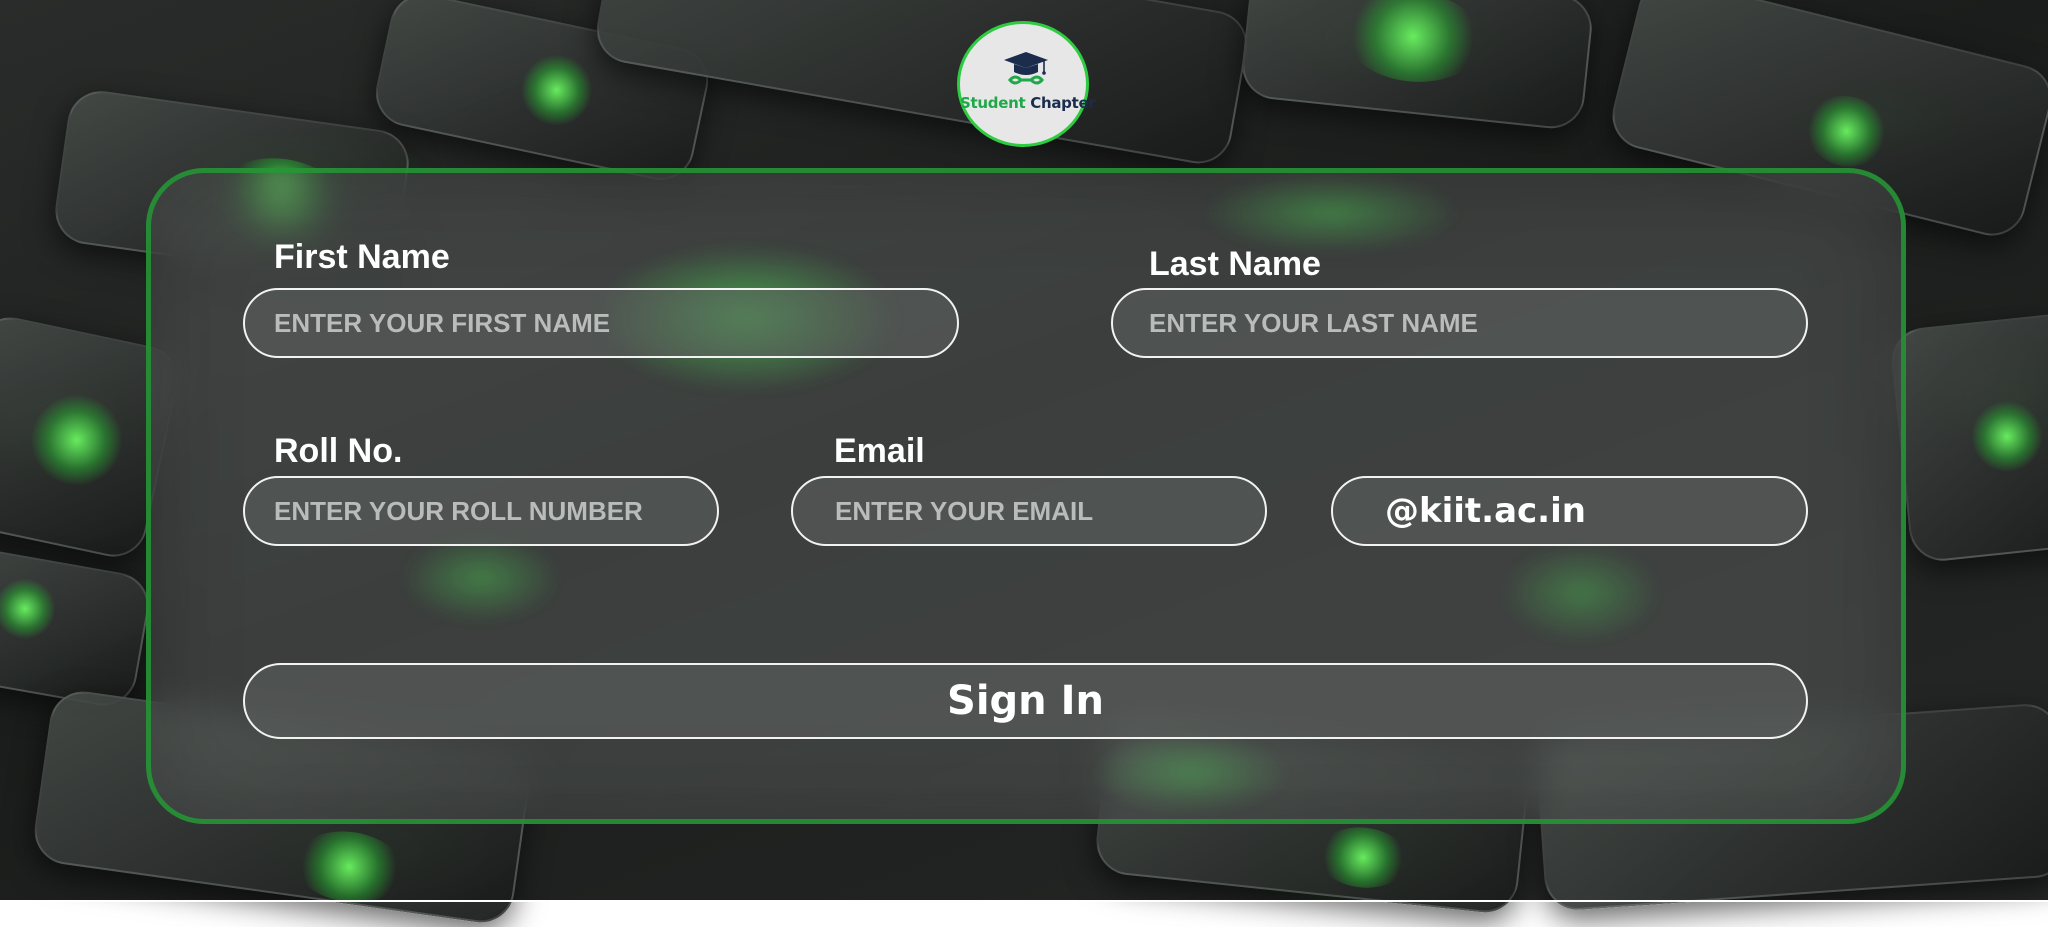 The height and width of the screenshot is (927, 2048). I want to click on email-domain-box: @kiit.ac.in, so click(1569, 511).